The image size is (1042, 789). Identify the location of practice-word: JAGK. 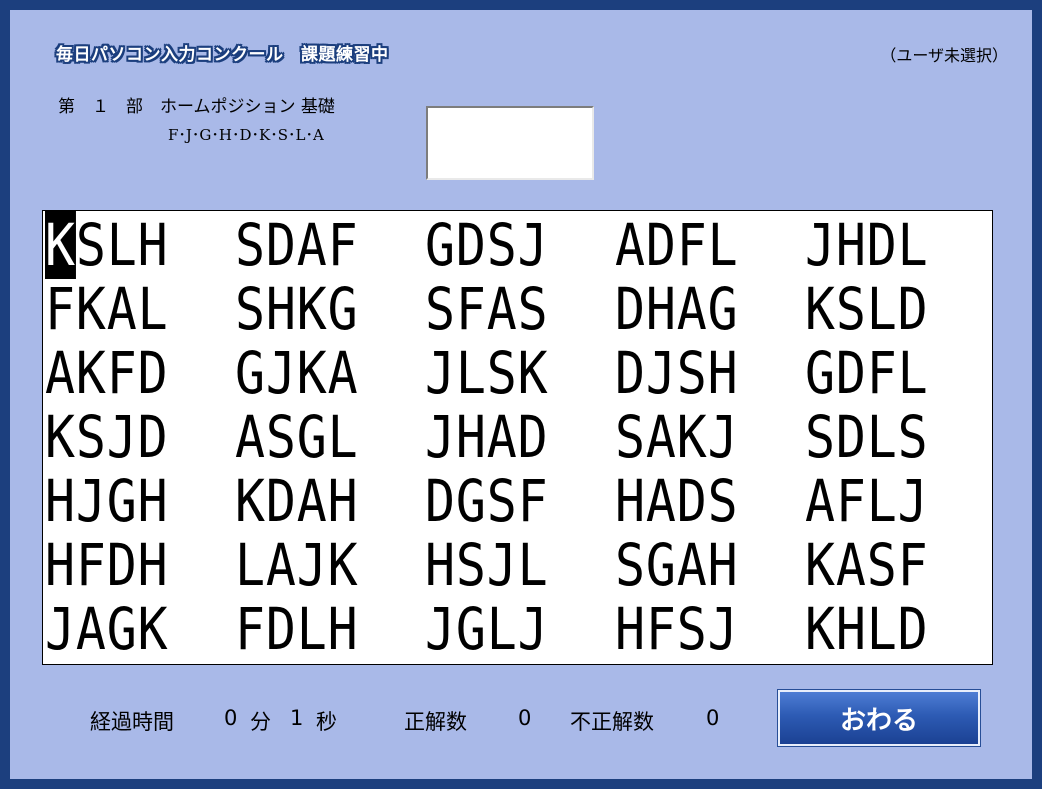
(107, 629).